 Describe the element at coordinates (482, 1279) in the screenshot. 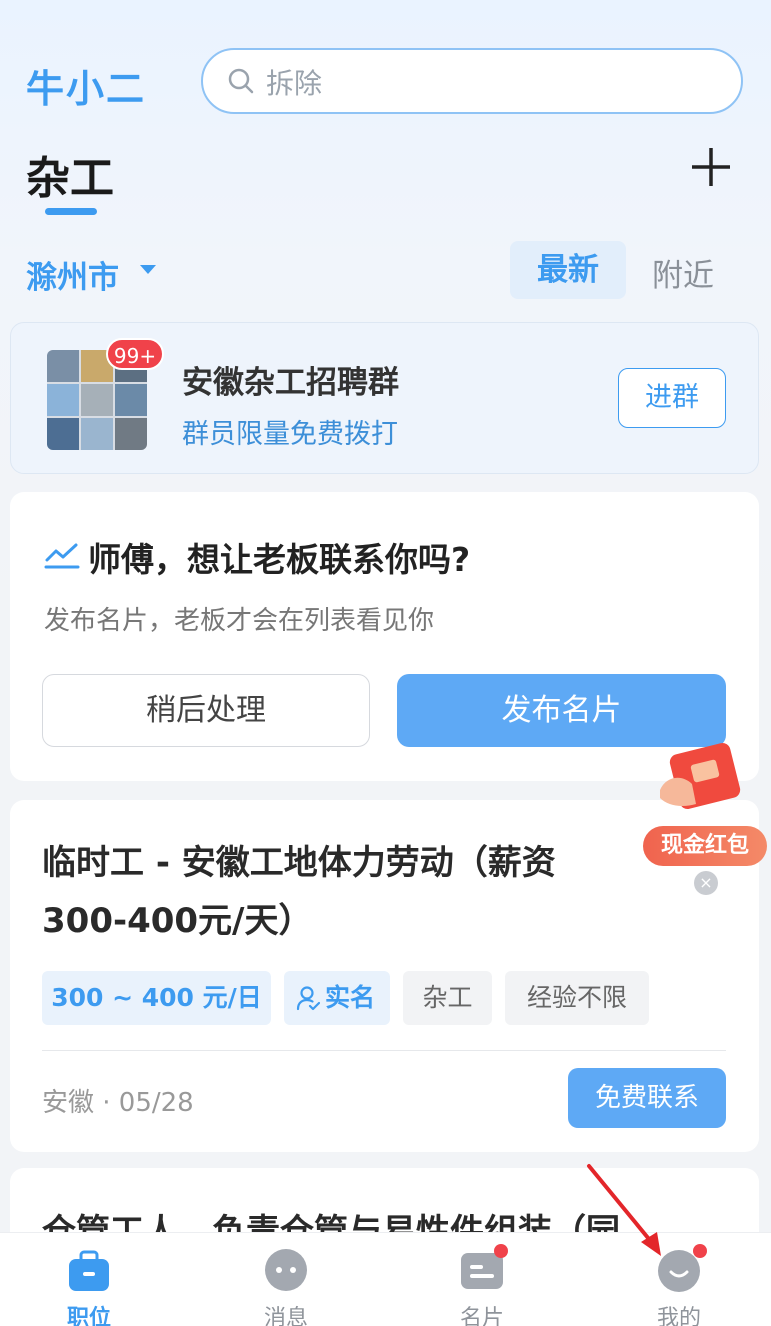

I see `nav-item-card: 名片` at that location.